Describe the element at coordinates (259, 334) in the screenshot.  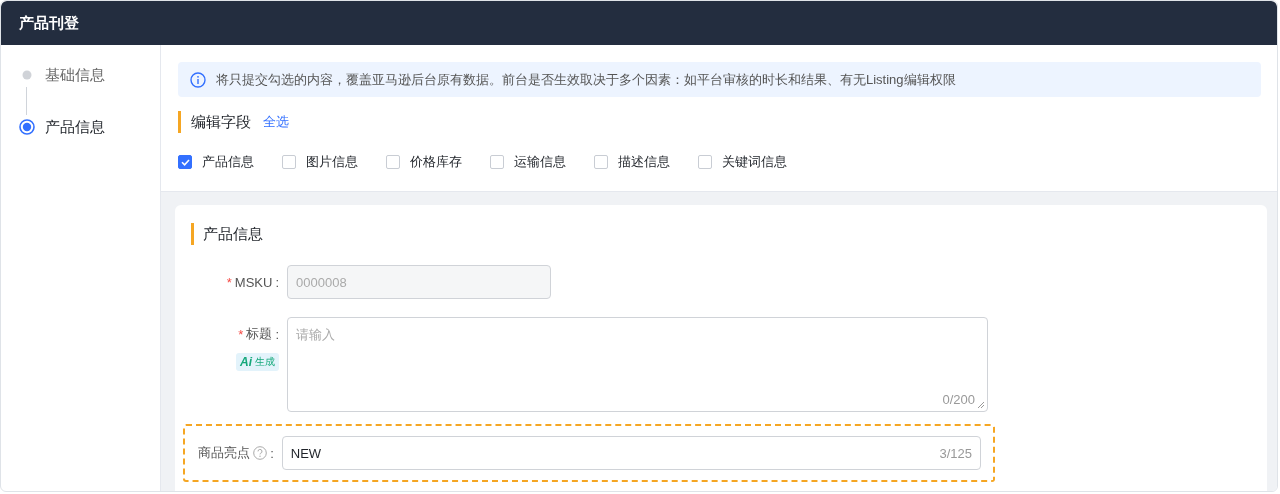
I see `field-label: 标题` at that location.